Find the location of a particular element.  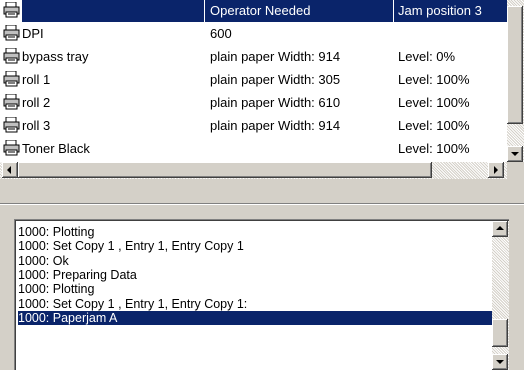

cell-name: roll 1 is located at coordinates (101, 79).